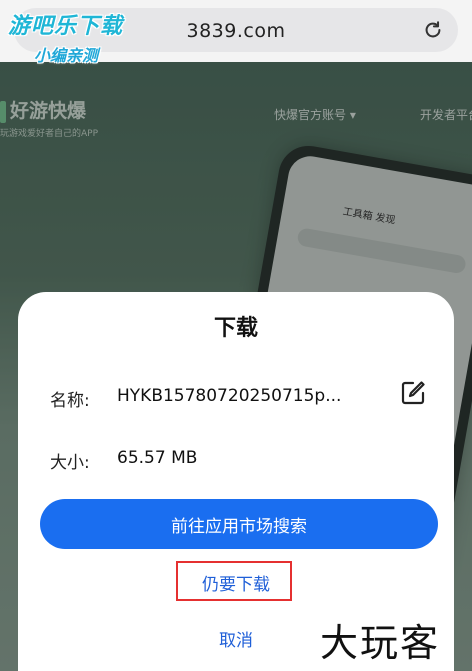 This screenshot has height=671, width=472. I want to click on watermark-bottom: 大玩客, so click(380, 643).